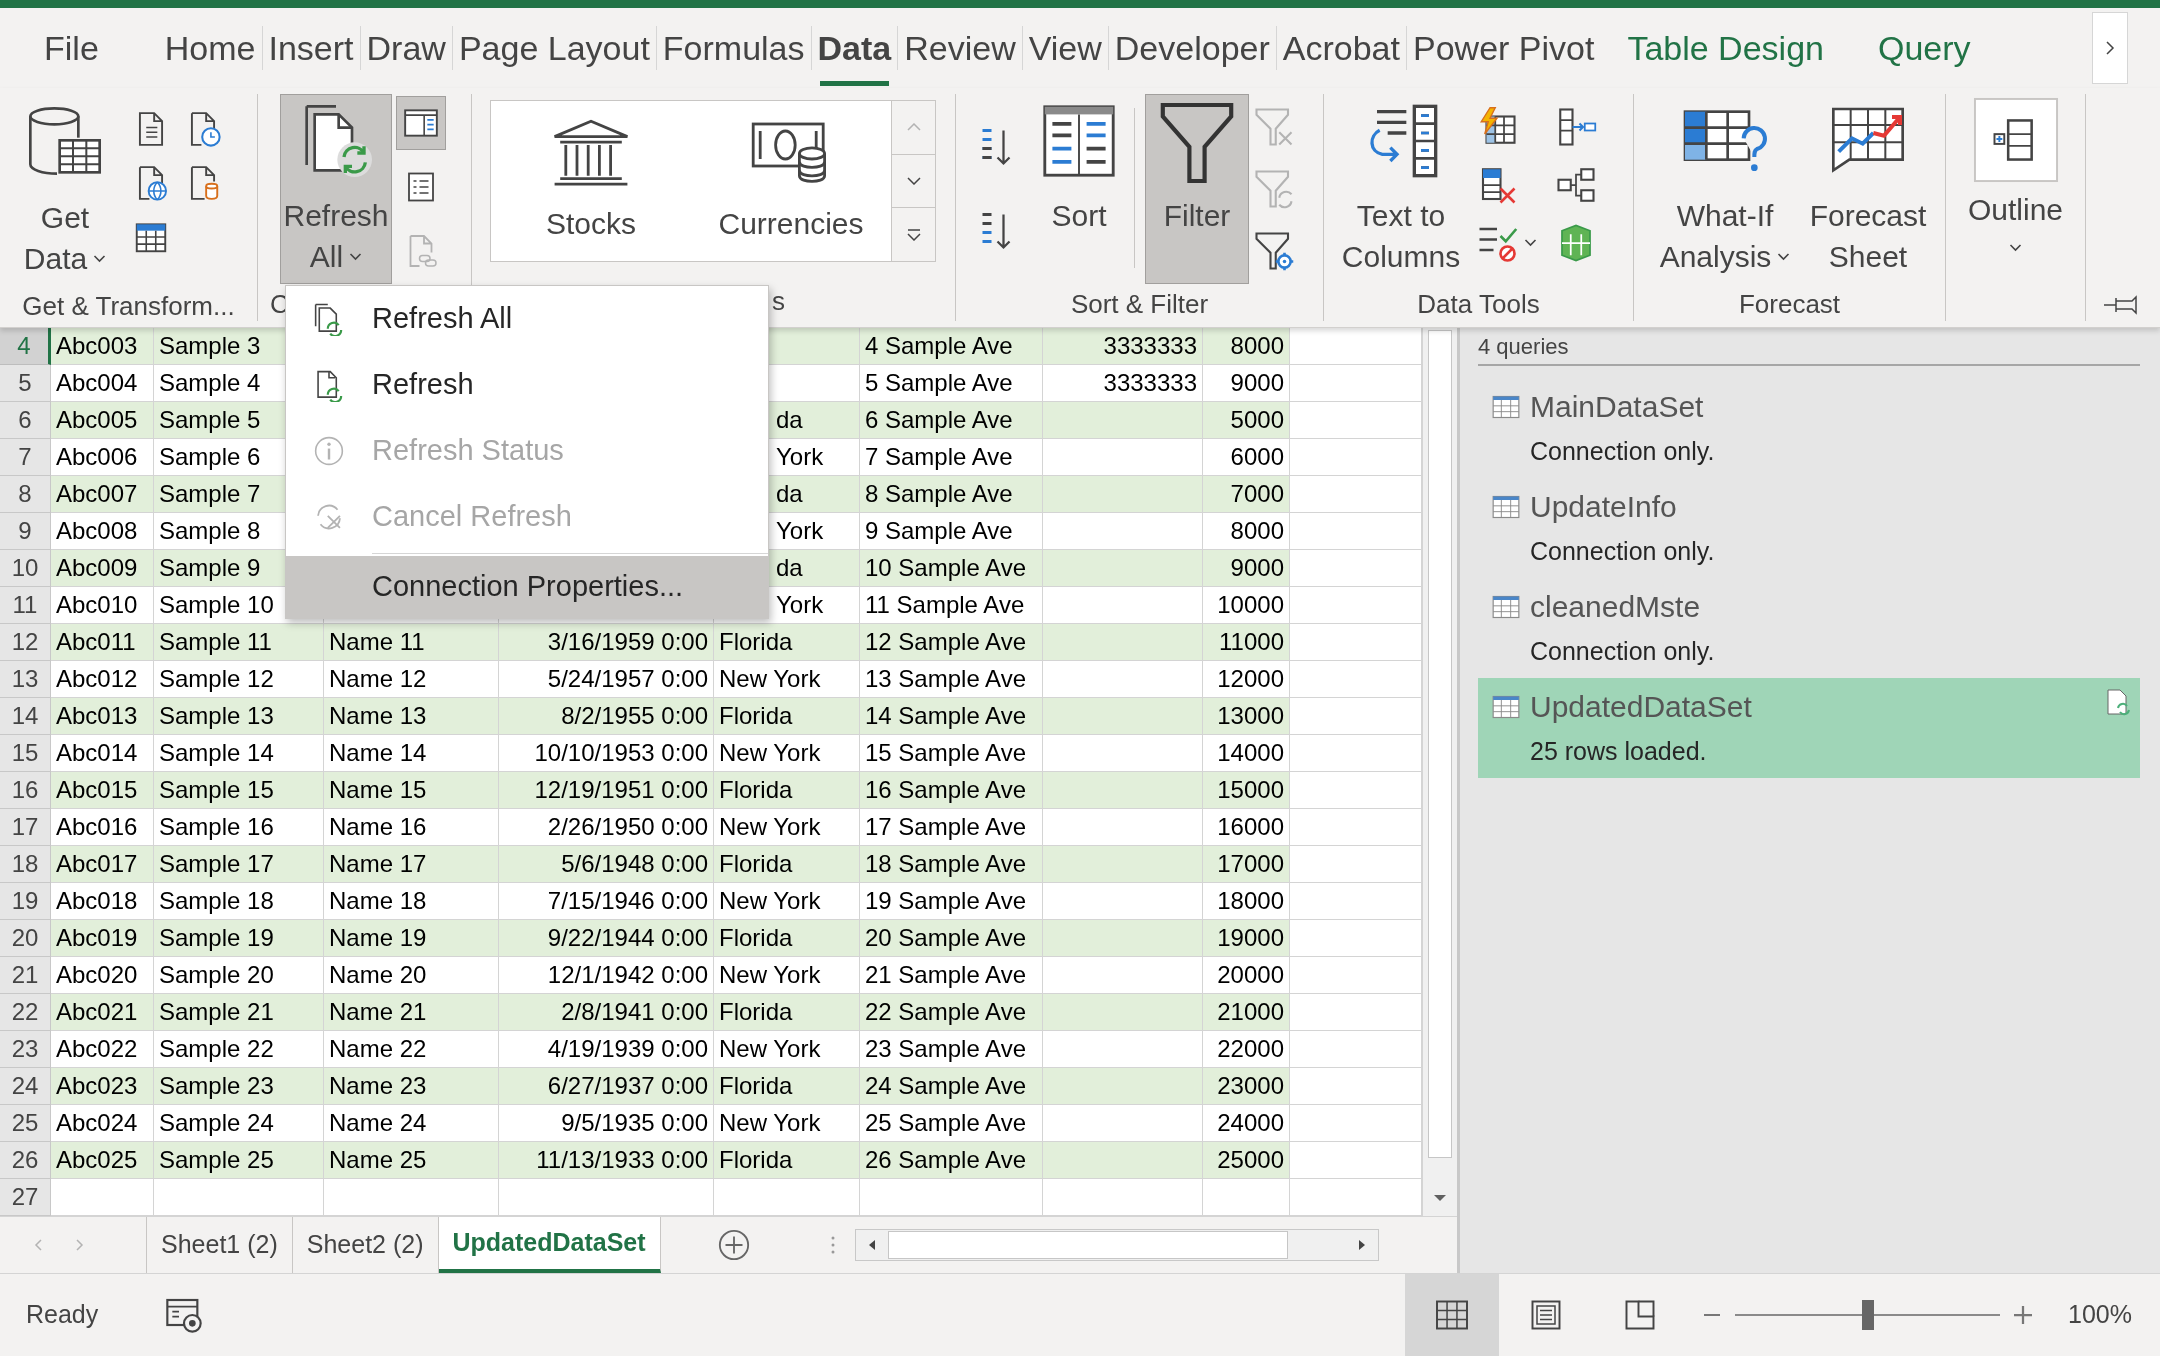 The image size is (2160, 1356). I want to click on table-cell: Abc021, so click(102, 1012).